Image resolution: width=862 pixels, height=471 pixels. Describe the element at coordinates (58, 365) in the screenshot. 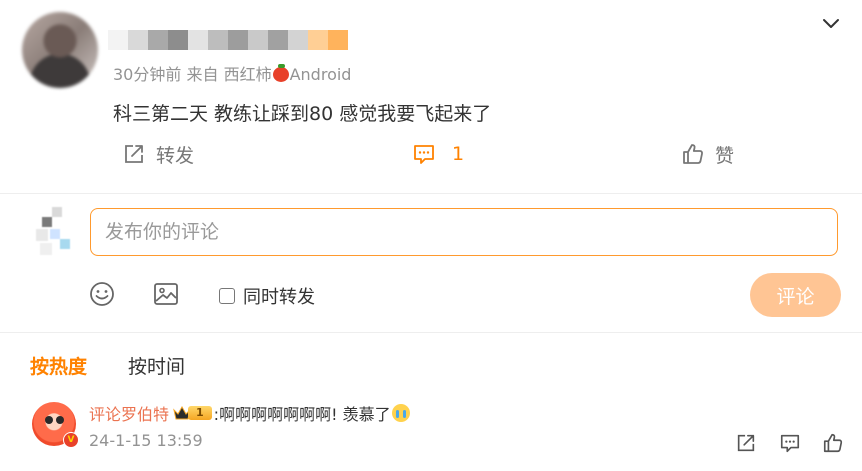

I see `tab-sort-hot: 按热度` at that location.